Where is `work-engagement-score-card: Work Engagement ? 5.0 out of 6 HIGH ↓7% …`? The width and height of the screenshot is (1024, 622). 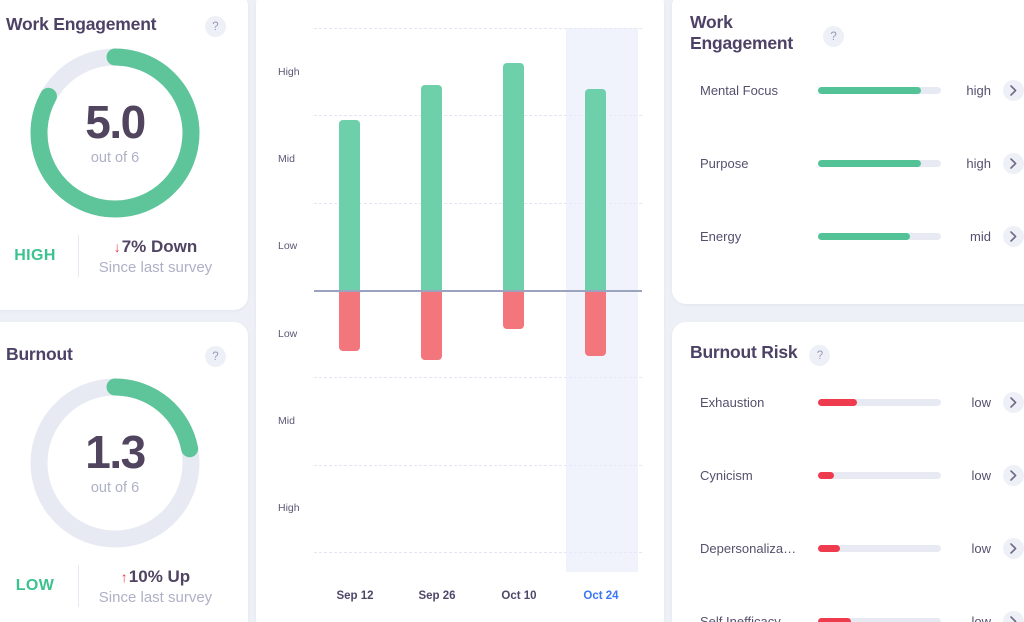
work-engagement-score-card: Work Engagement ? 5.0 out of 6 HIGH ↓7% … is located at coordinates (124, 155).